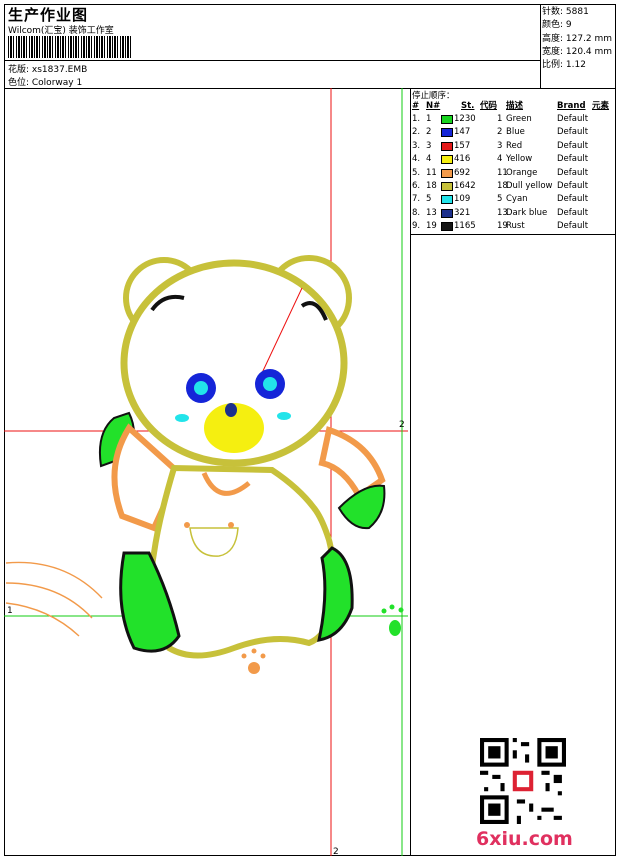  I want to click on row-index: 2., so click(416, 132).